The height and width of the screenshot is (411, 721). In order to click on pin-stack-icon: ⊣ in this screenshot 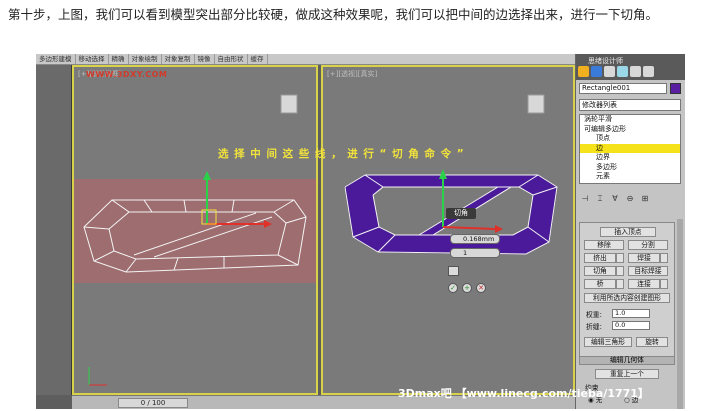, I will do `click(585, 199)`.